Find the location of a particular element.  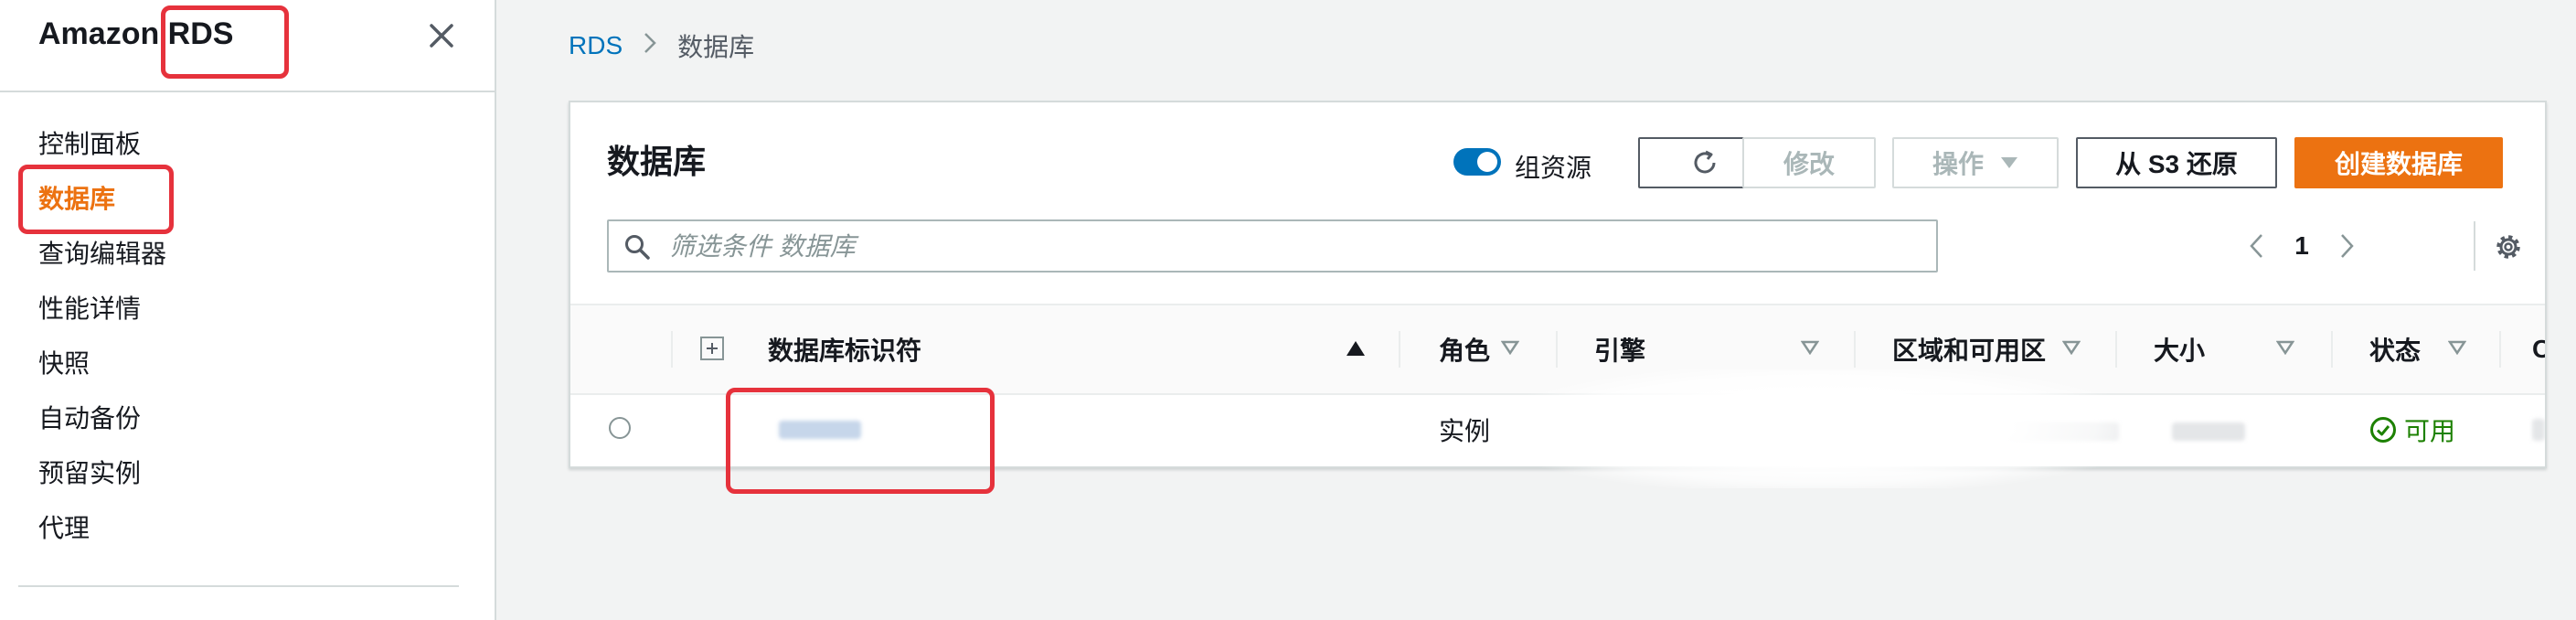

actions-button: 操作 is located at coordinates (1975, 162).